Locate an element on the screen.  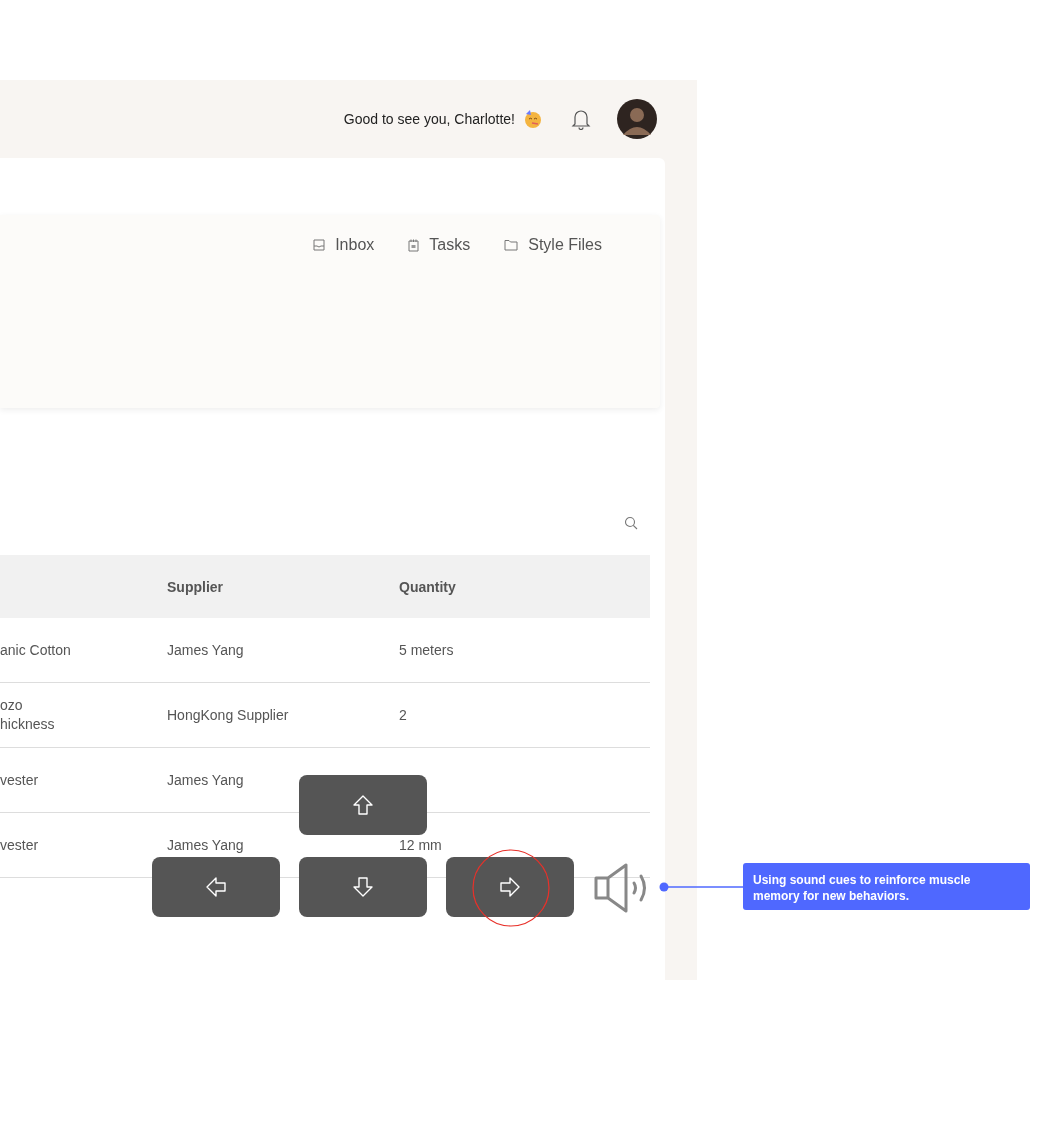
arrow-left-icon is located at coordinates (216, 887).